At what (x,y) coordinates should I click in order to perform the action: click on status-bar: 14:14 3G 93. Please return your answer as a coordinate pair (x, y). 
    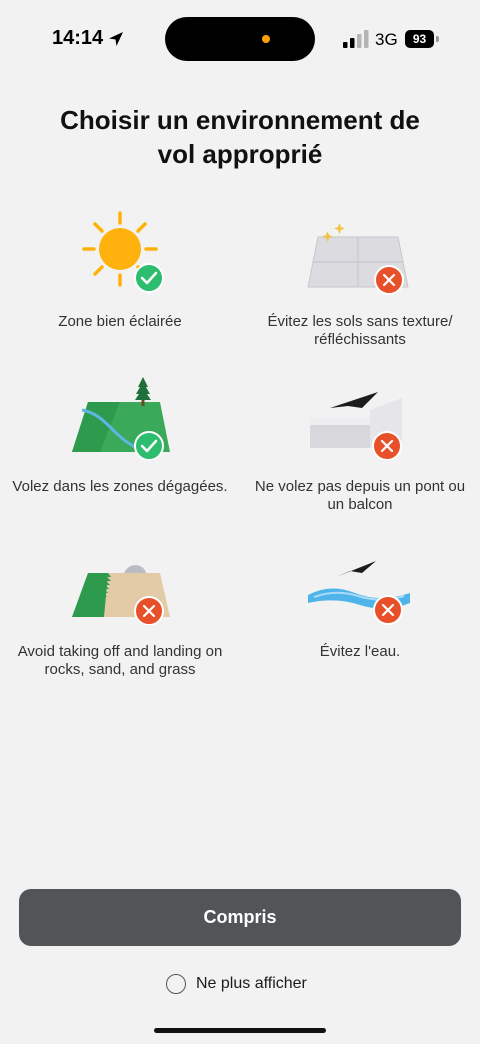
    Looking at the image, I should click on (240, 40).